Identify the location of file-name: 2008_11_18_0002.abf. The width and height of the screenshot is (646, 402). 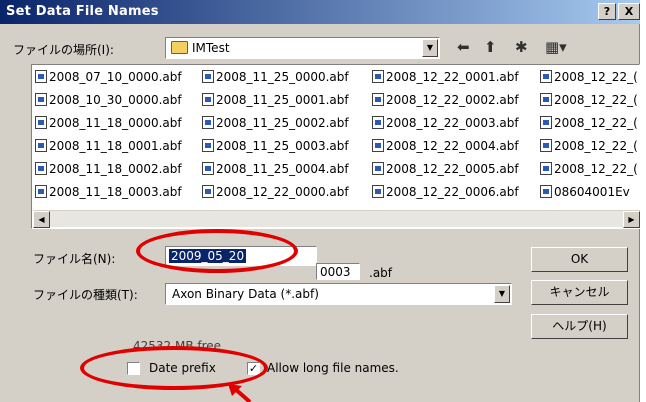
(115, 169).